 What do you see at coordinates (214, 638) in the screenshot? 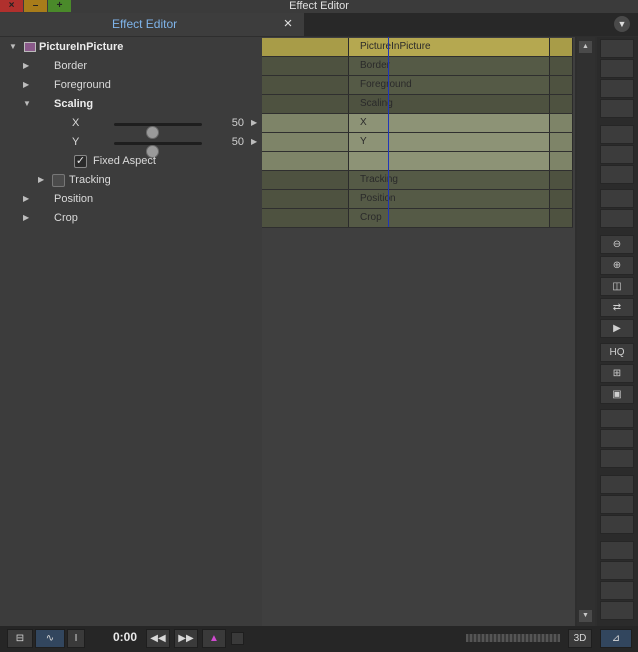
I see `add-keyframe-button: ▲` at bounding box center [214, 638].